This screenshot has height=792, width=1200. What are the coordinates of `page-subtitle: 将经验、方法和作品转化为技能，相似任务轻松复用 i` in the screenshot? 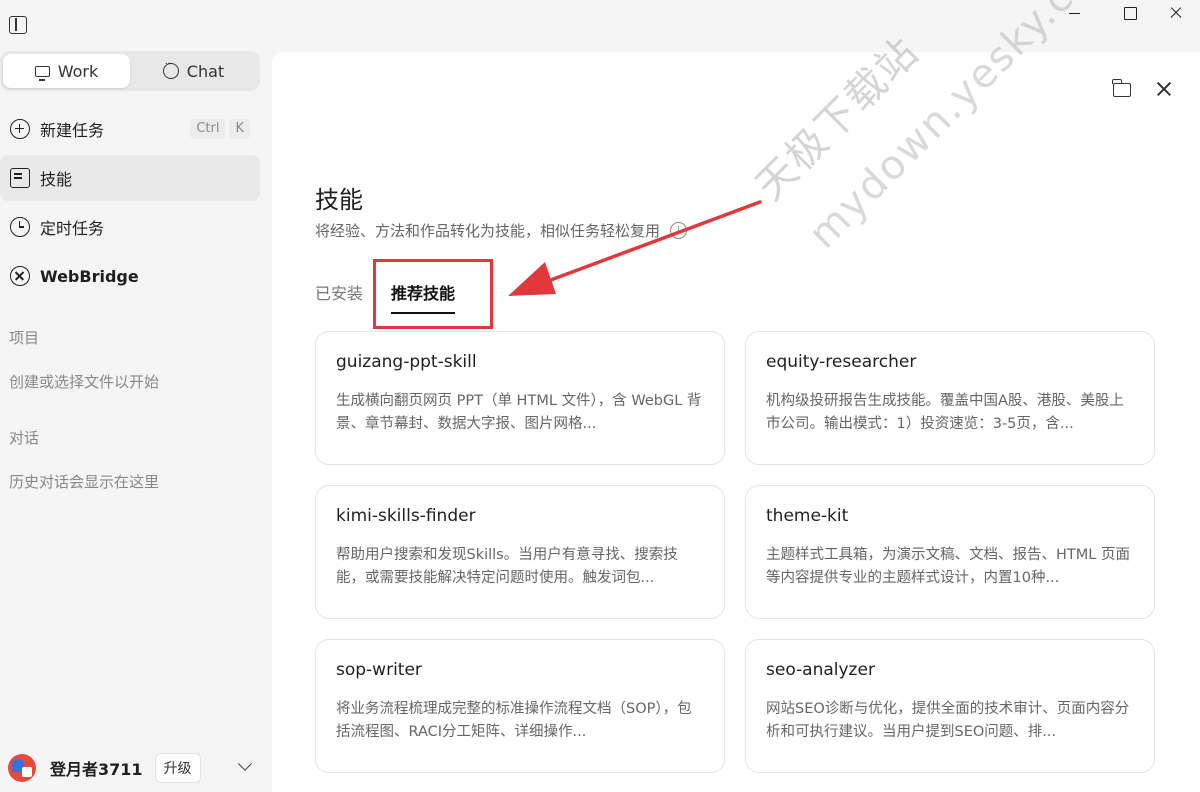 It's located at (501, 230).